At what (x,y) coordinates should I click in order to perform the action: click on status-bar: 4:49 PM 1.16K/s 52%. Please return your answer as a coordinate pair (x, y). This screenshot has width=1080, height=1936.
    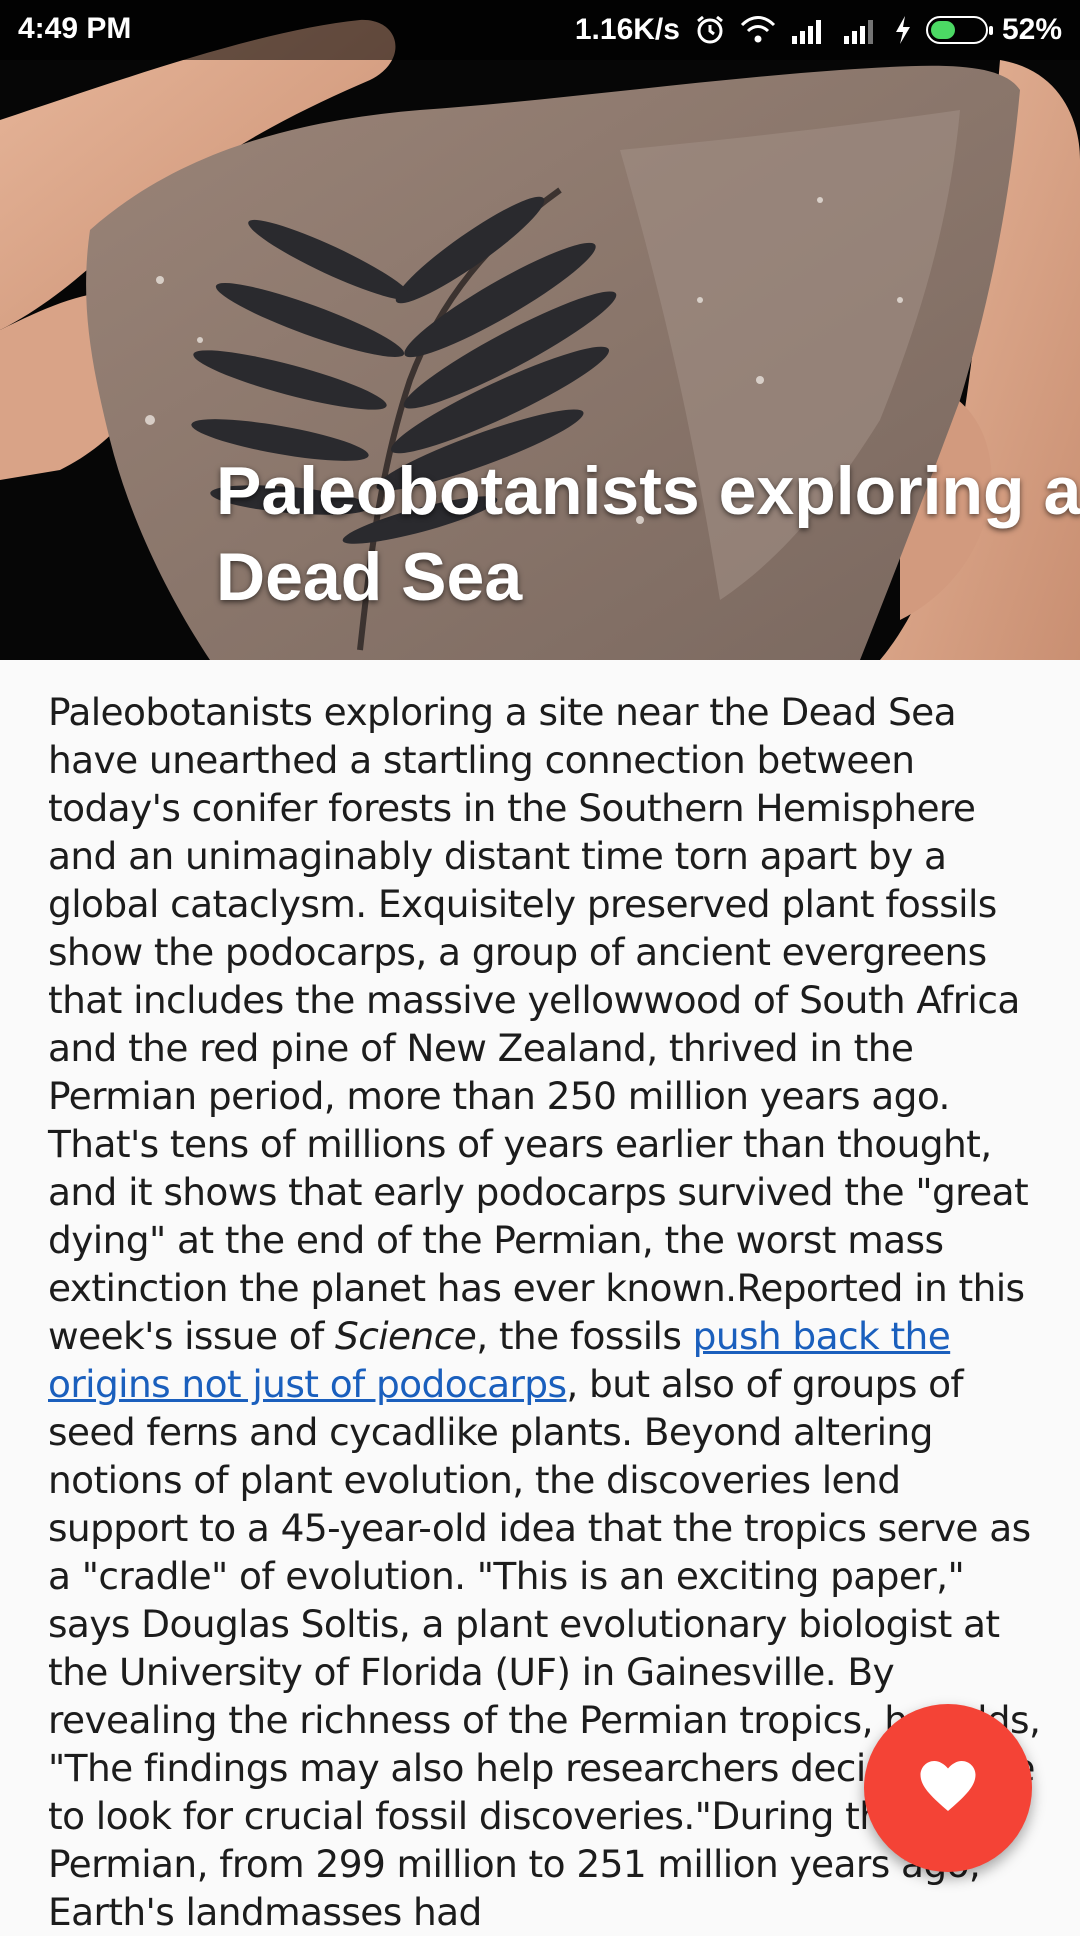
    Looking at the image, I should click on (540, 30).